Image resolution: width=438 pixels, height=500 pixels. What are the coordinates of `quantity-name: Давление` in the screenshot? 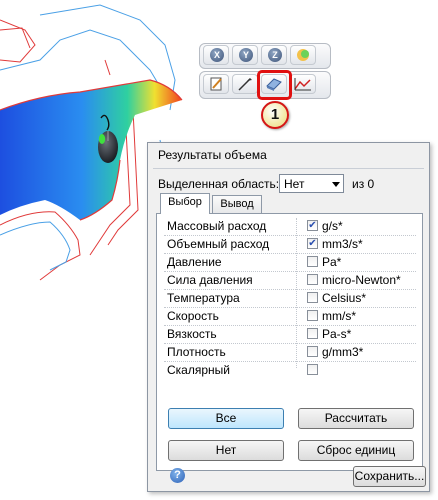 It's located at (194, 262).